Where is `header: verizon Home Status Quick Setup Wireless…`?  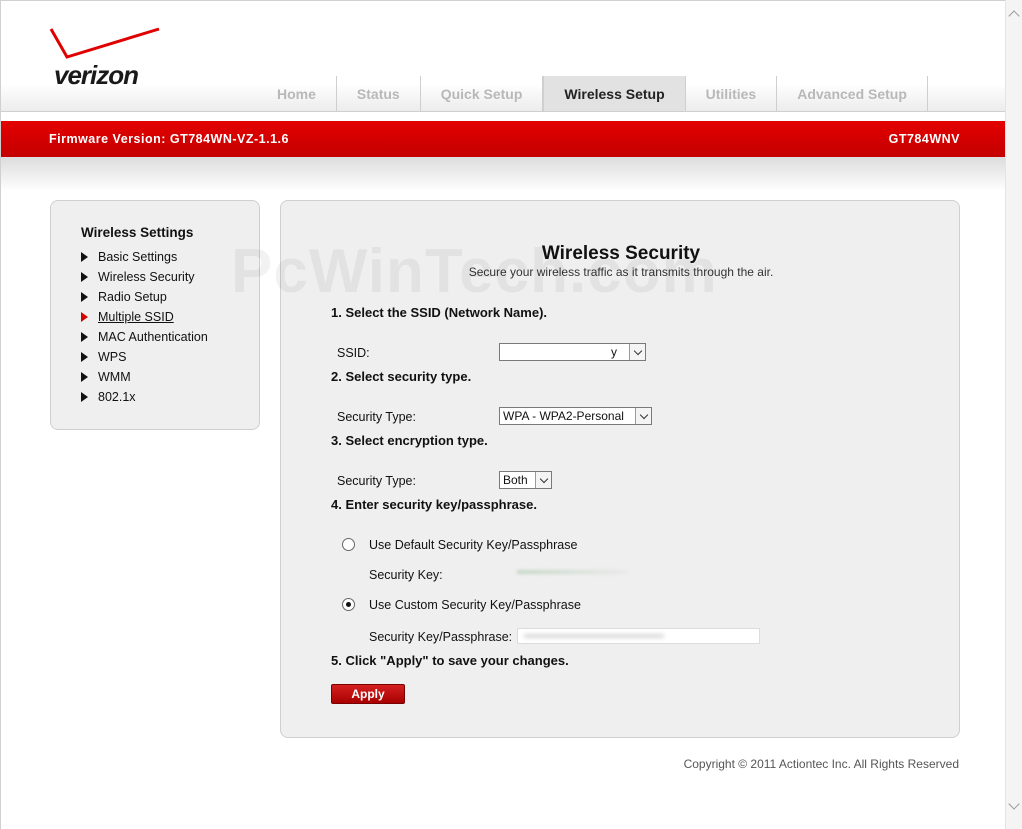 header: verizon Home Status Quick Setup Wireless… is located at coordinates (503, 56).